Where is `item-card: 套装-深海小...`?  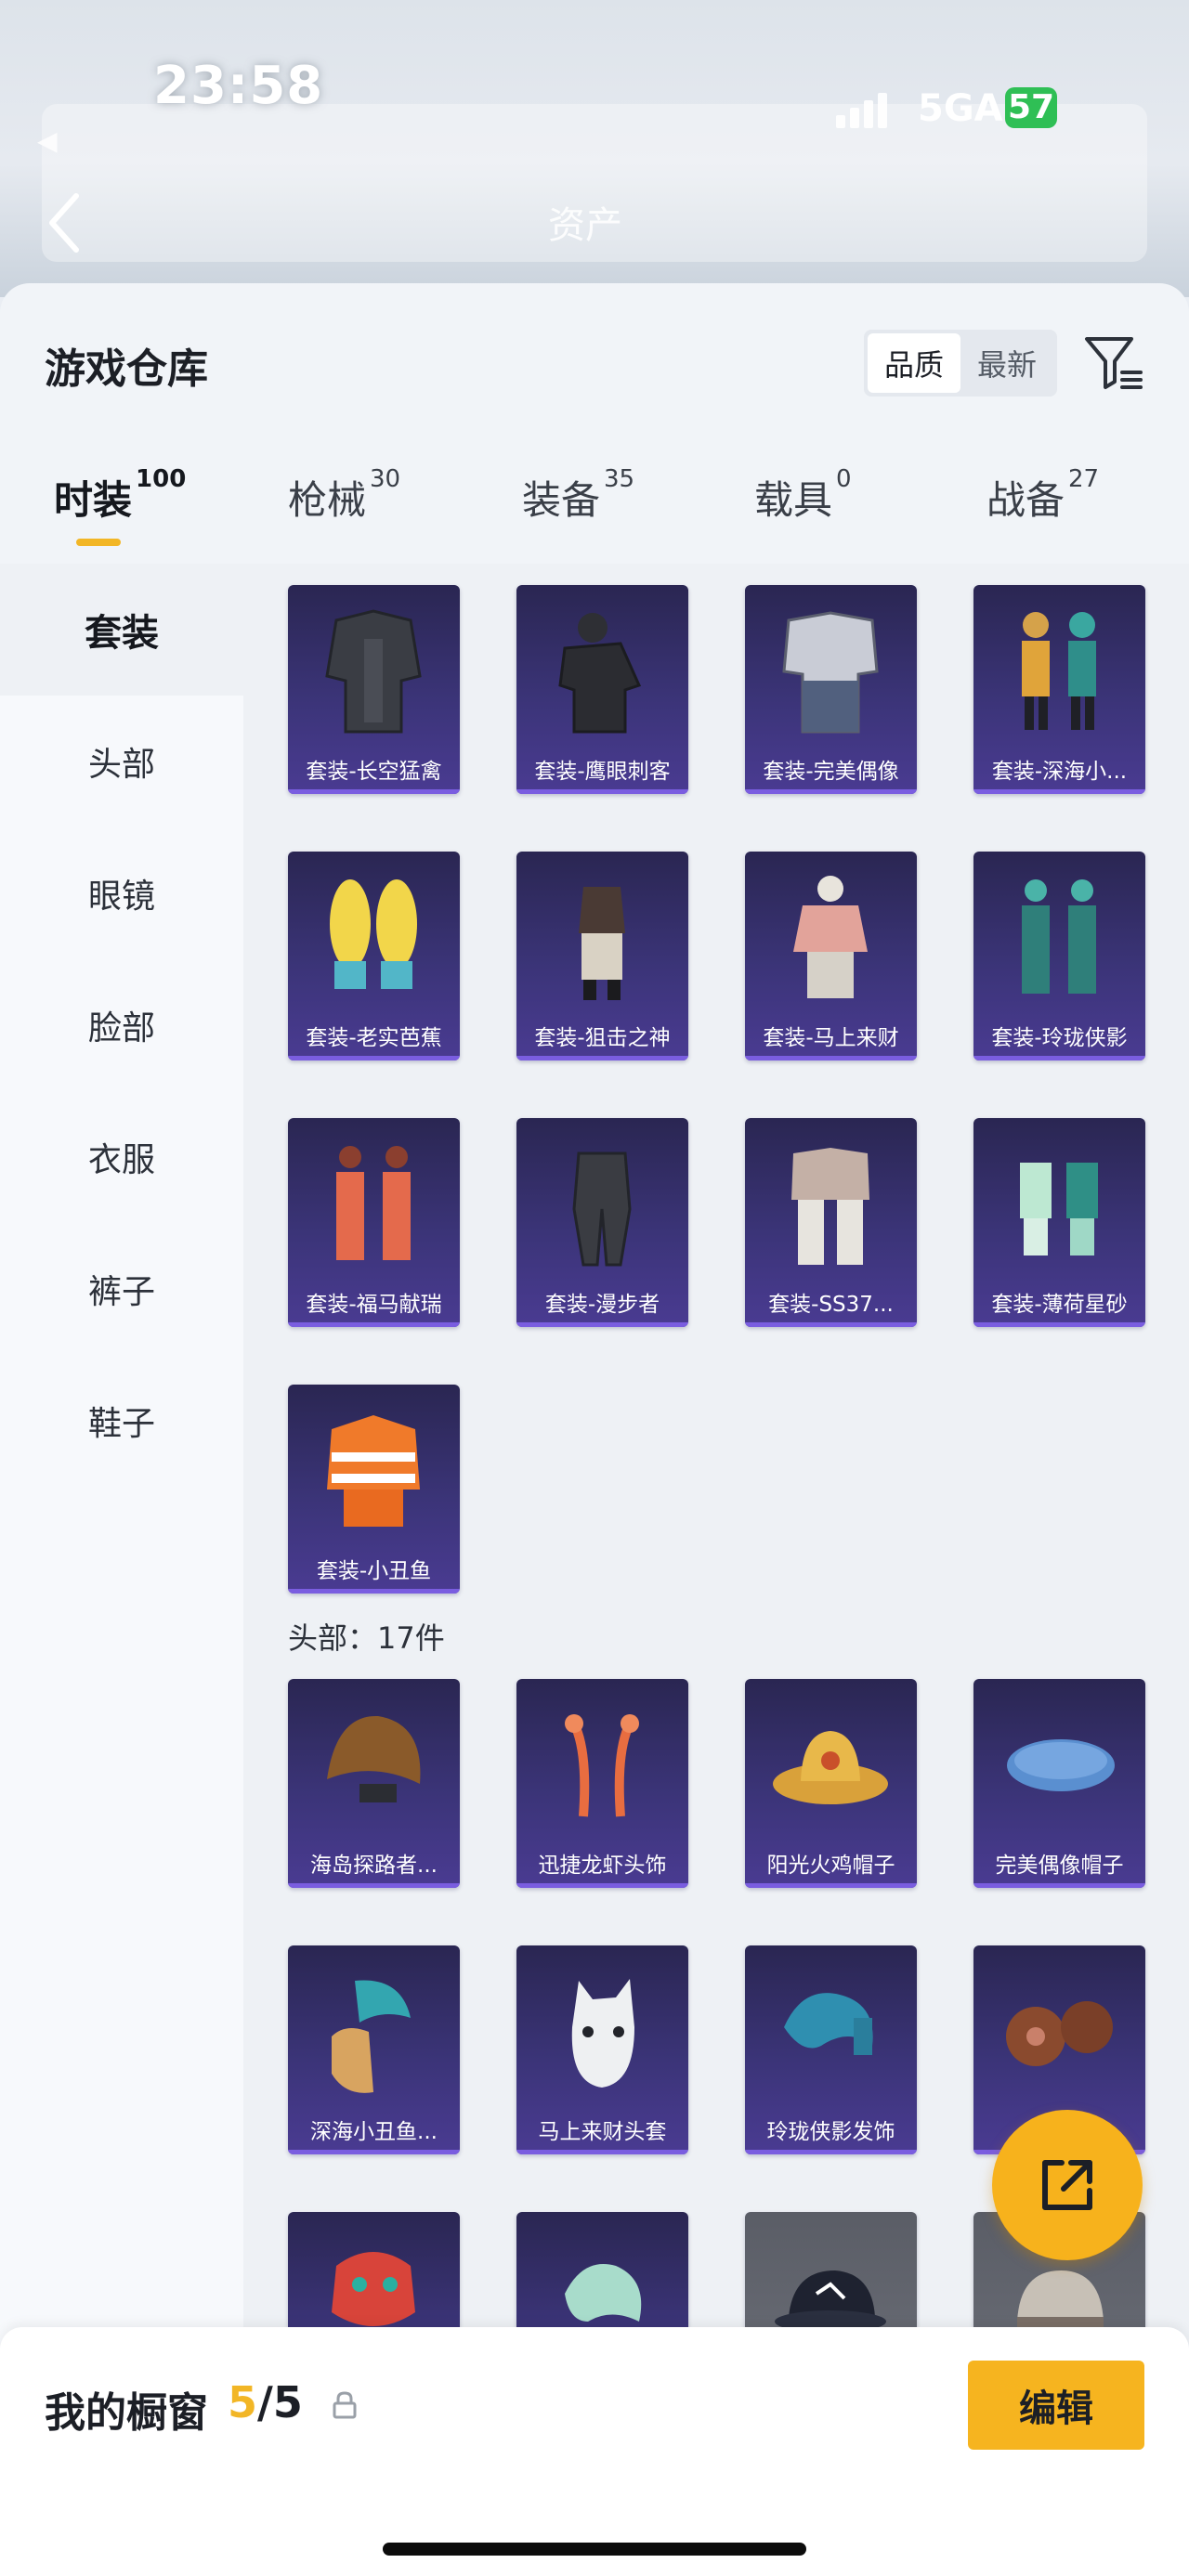
item-card: 套装-深海小... is located at coordinates (1059, 689).